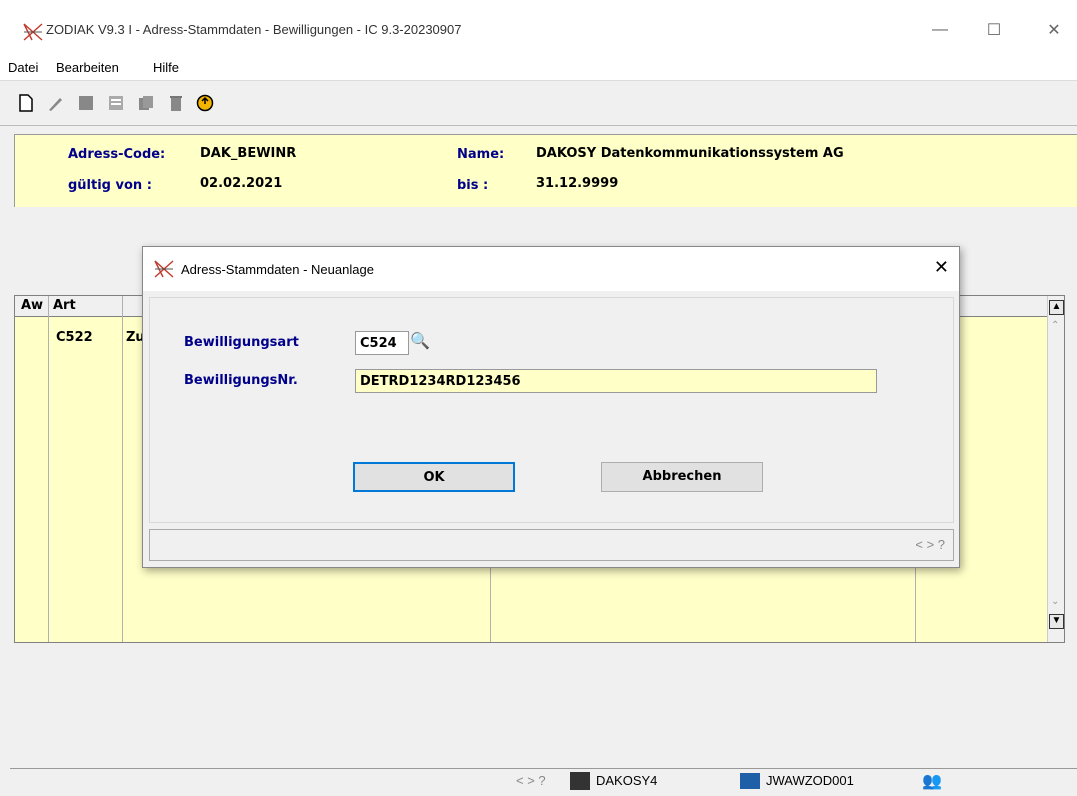 Image resolution: width=1077 pixels, height=796 pixels. Describe the element at coordinates (1055, 469) in the screenshot. I see `vertical-scrollbar: ▲ ⌃ ⌄ ▼` at that location.